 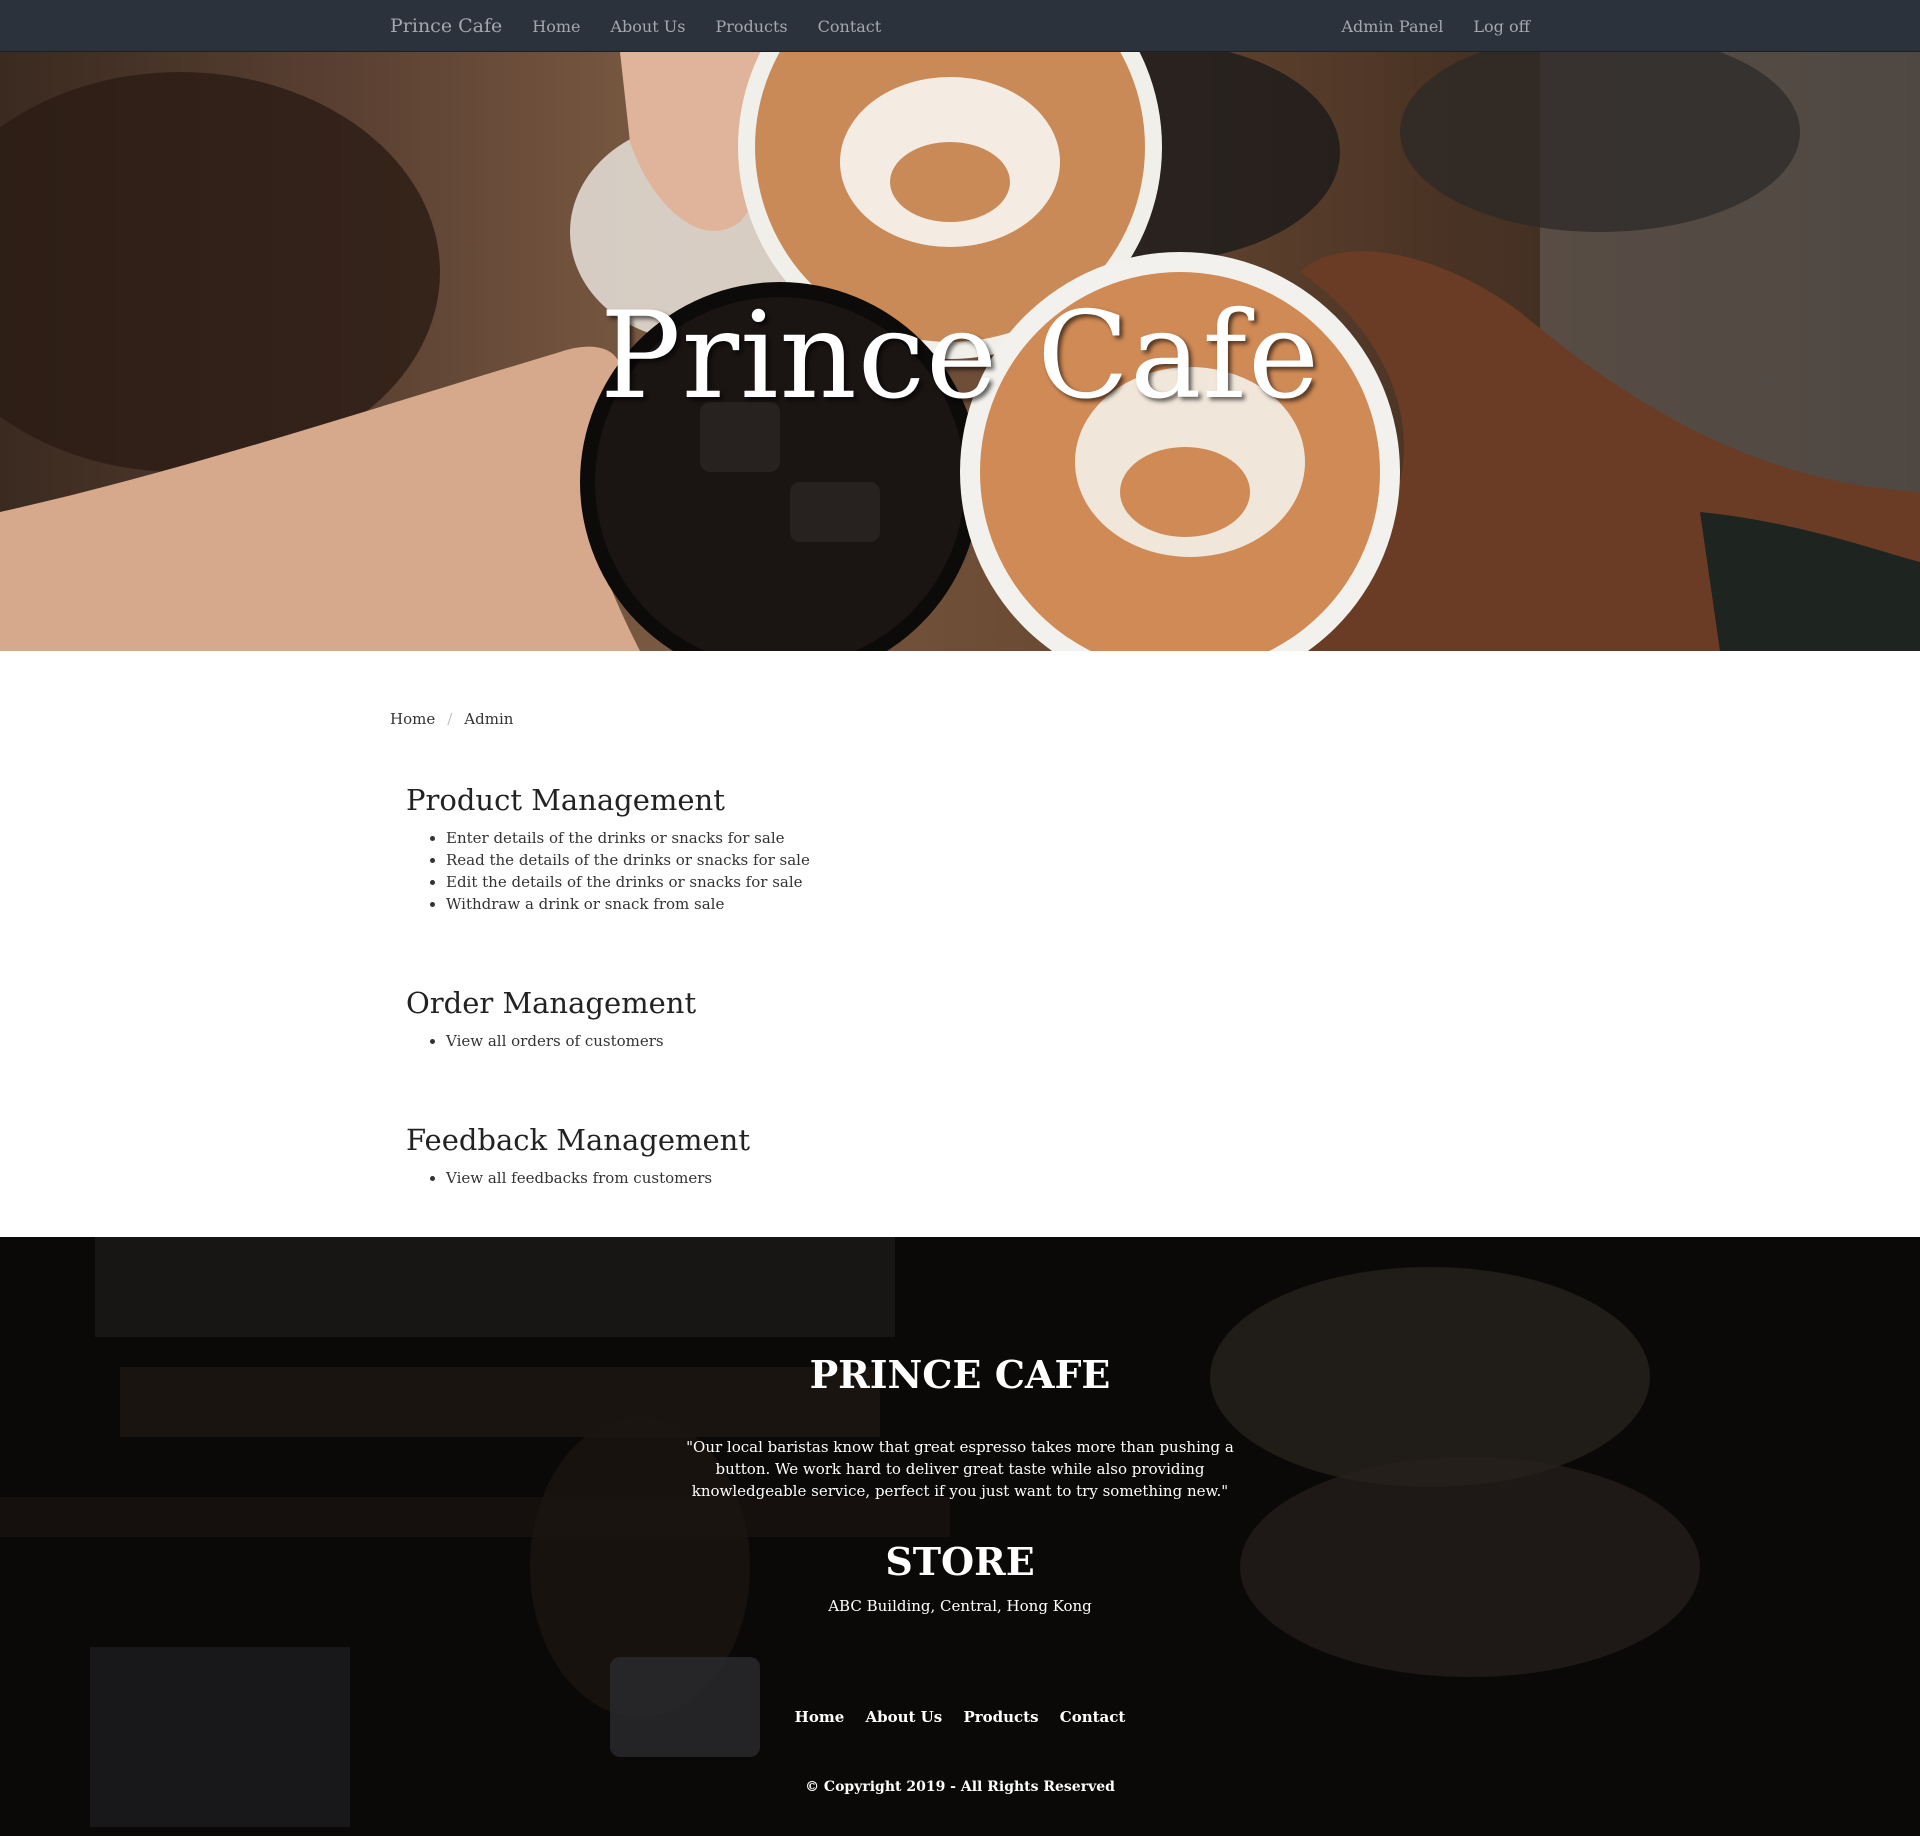 I want to click on nav-link-log-off: Log off, so click(x=1501, y=26).